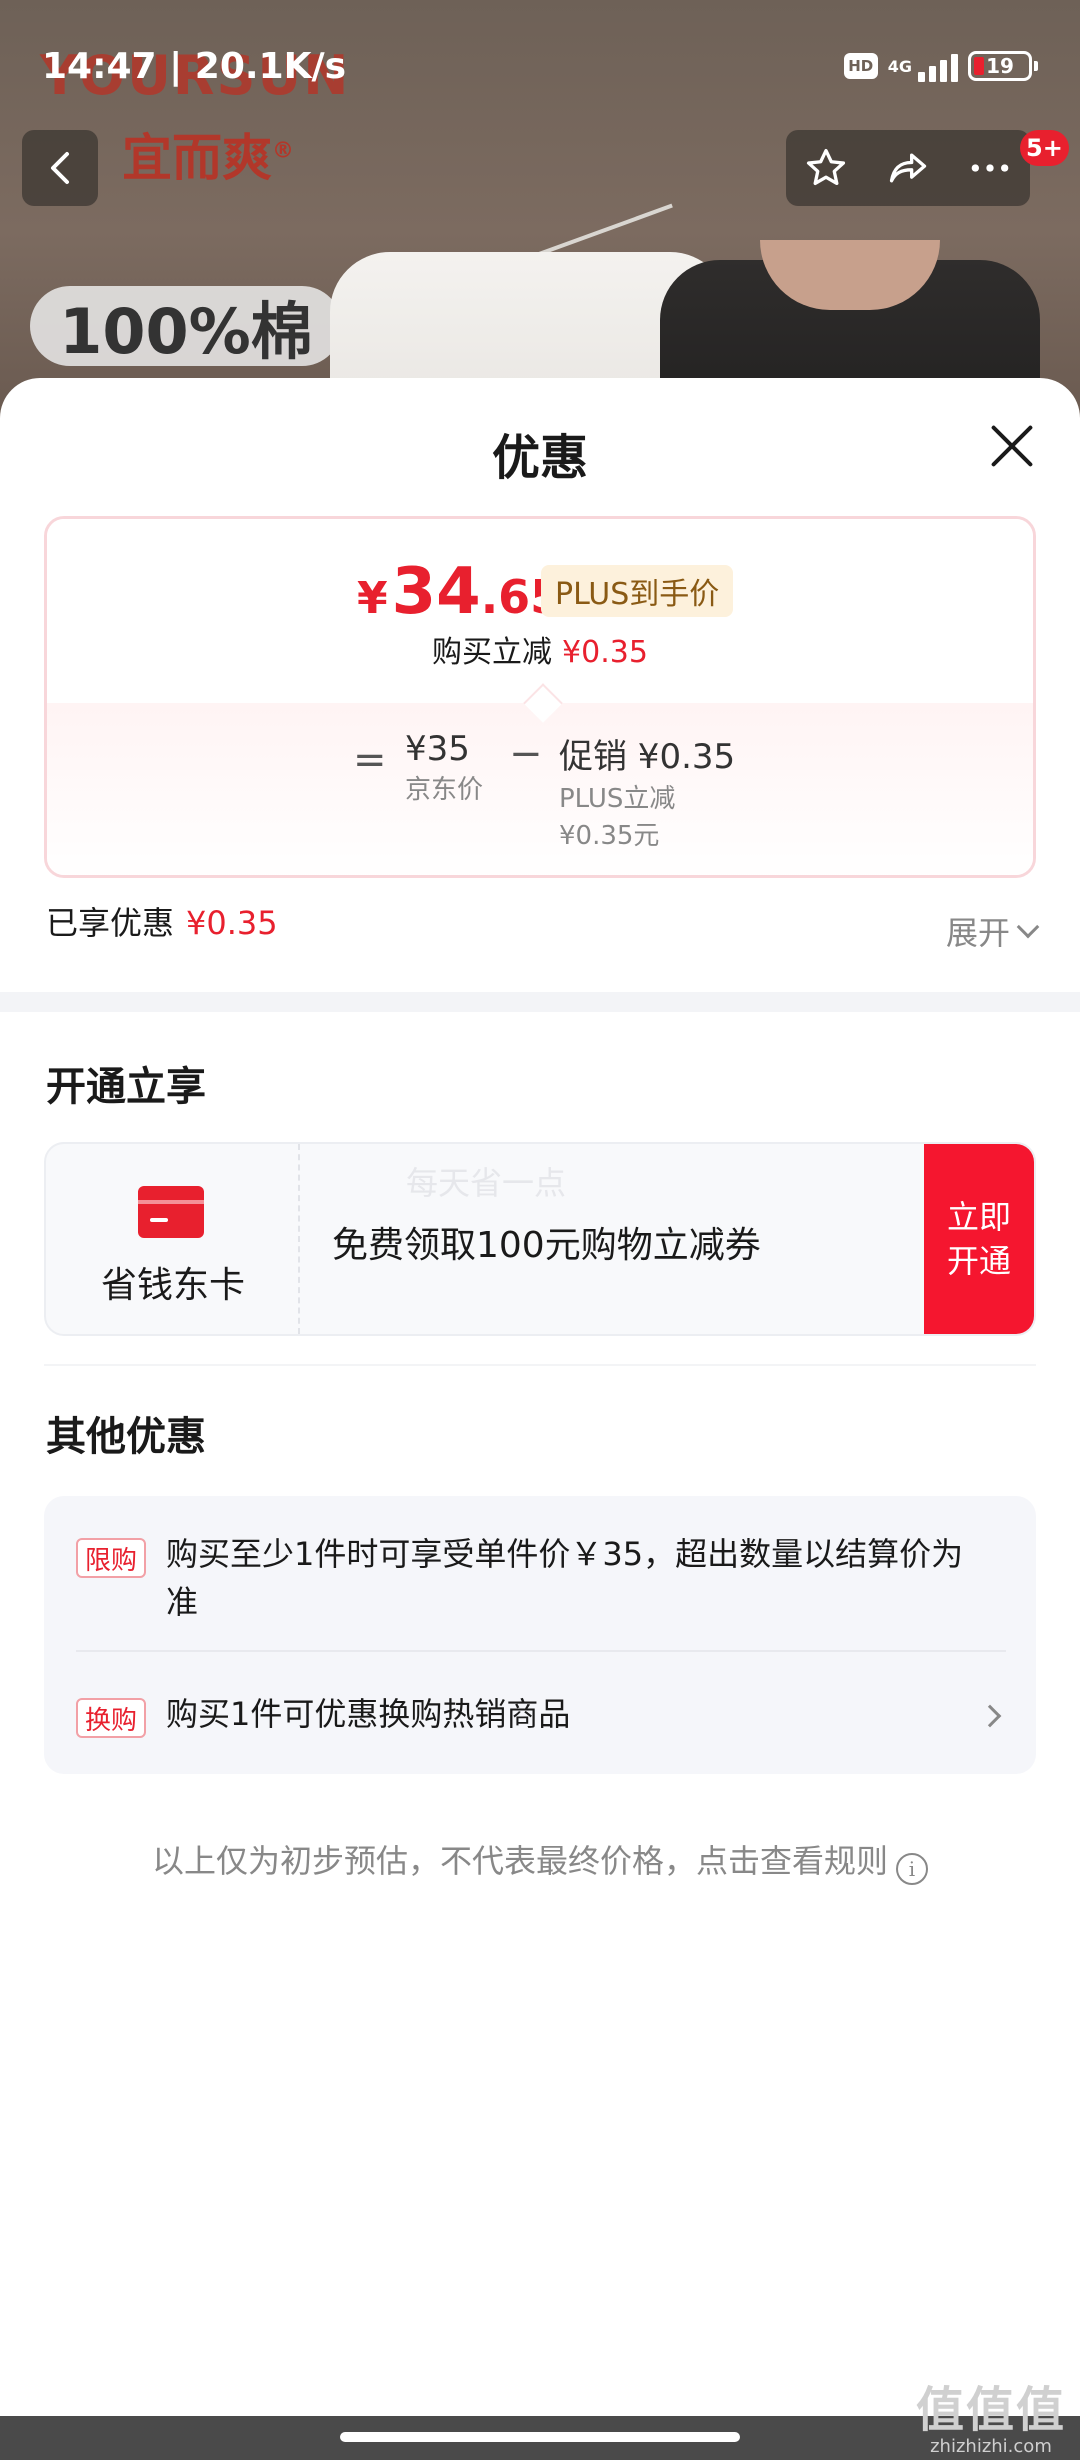 The width and height of the screenshot is (1080, 2460). What do you see at coordinates (990, 2419) in the screenshot?
I see `site-watermark: 值值值 zhizhizhi.com` at bounding box center [990, 2419].